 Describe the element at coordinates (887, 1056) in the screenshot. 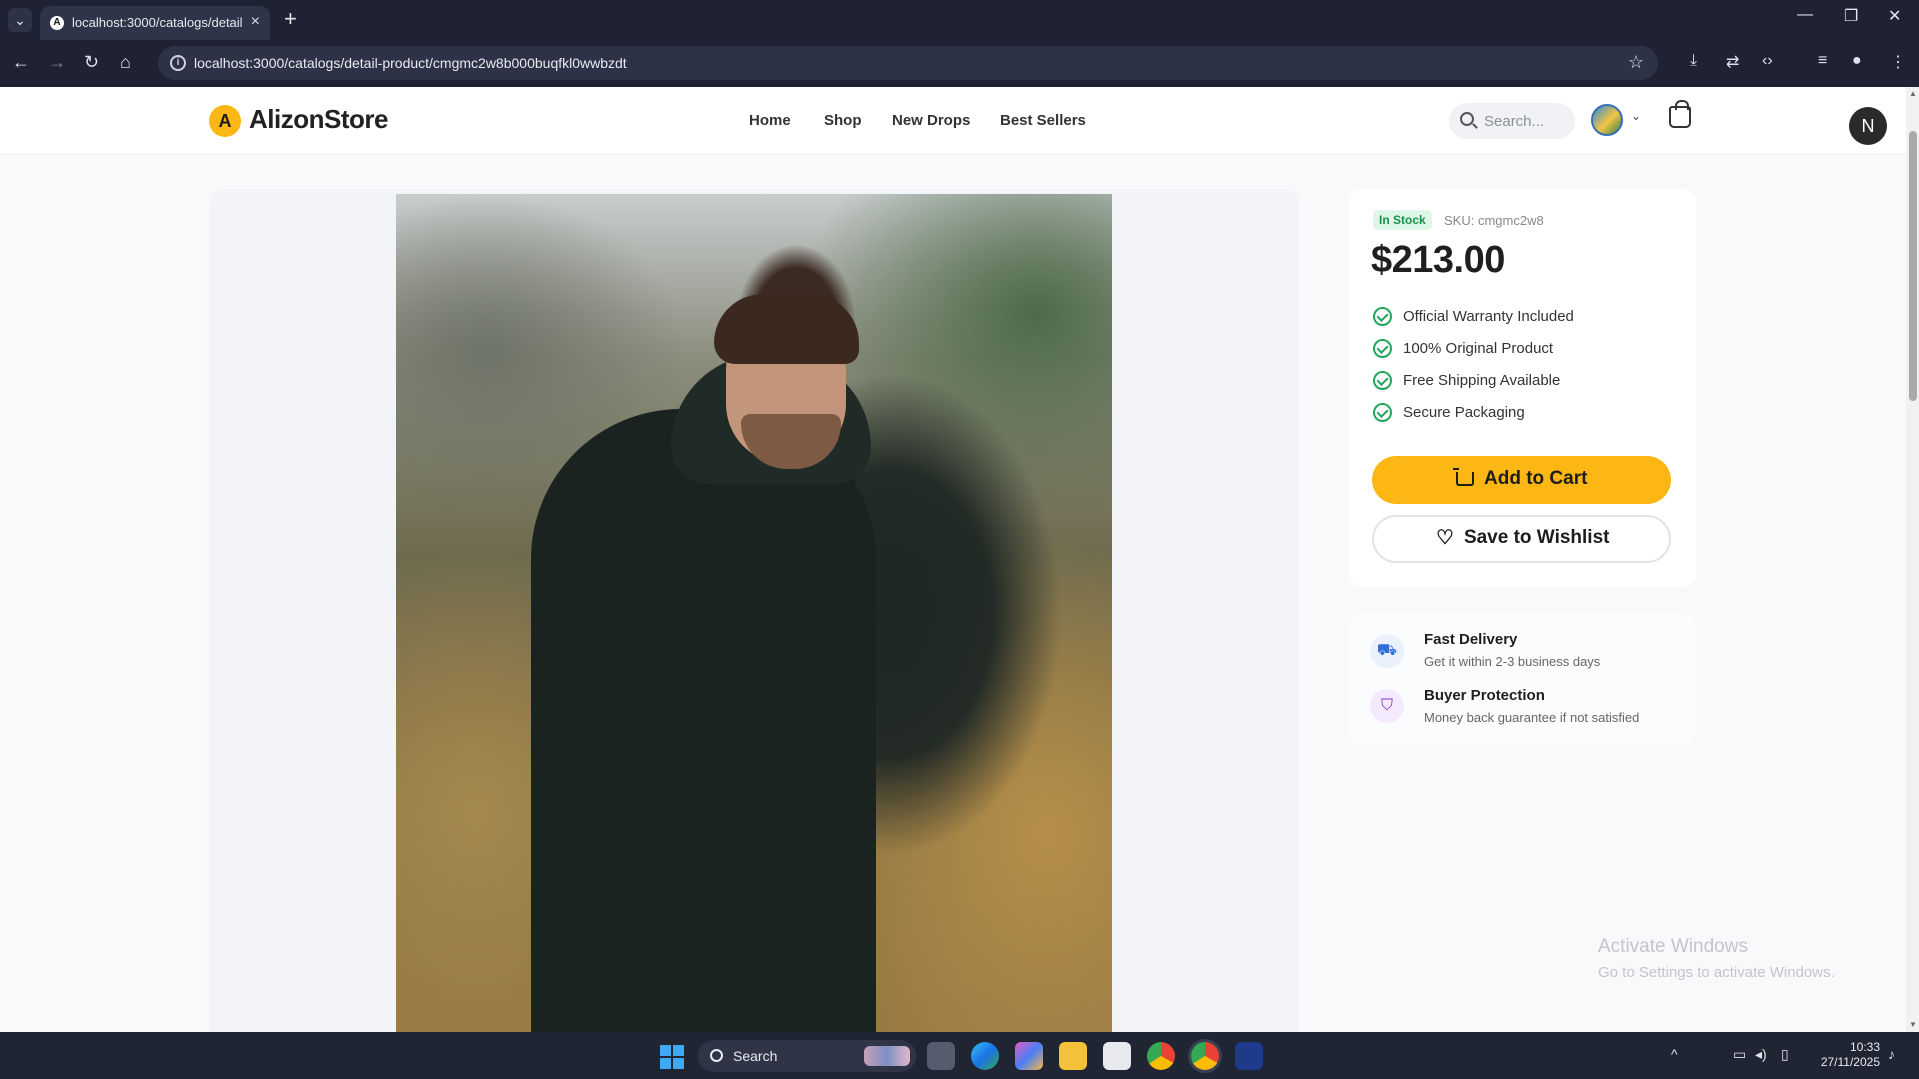

I see `search-highlight-image` at that location.